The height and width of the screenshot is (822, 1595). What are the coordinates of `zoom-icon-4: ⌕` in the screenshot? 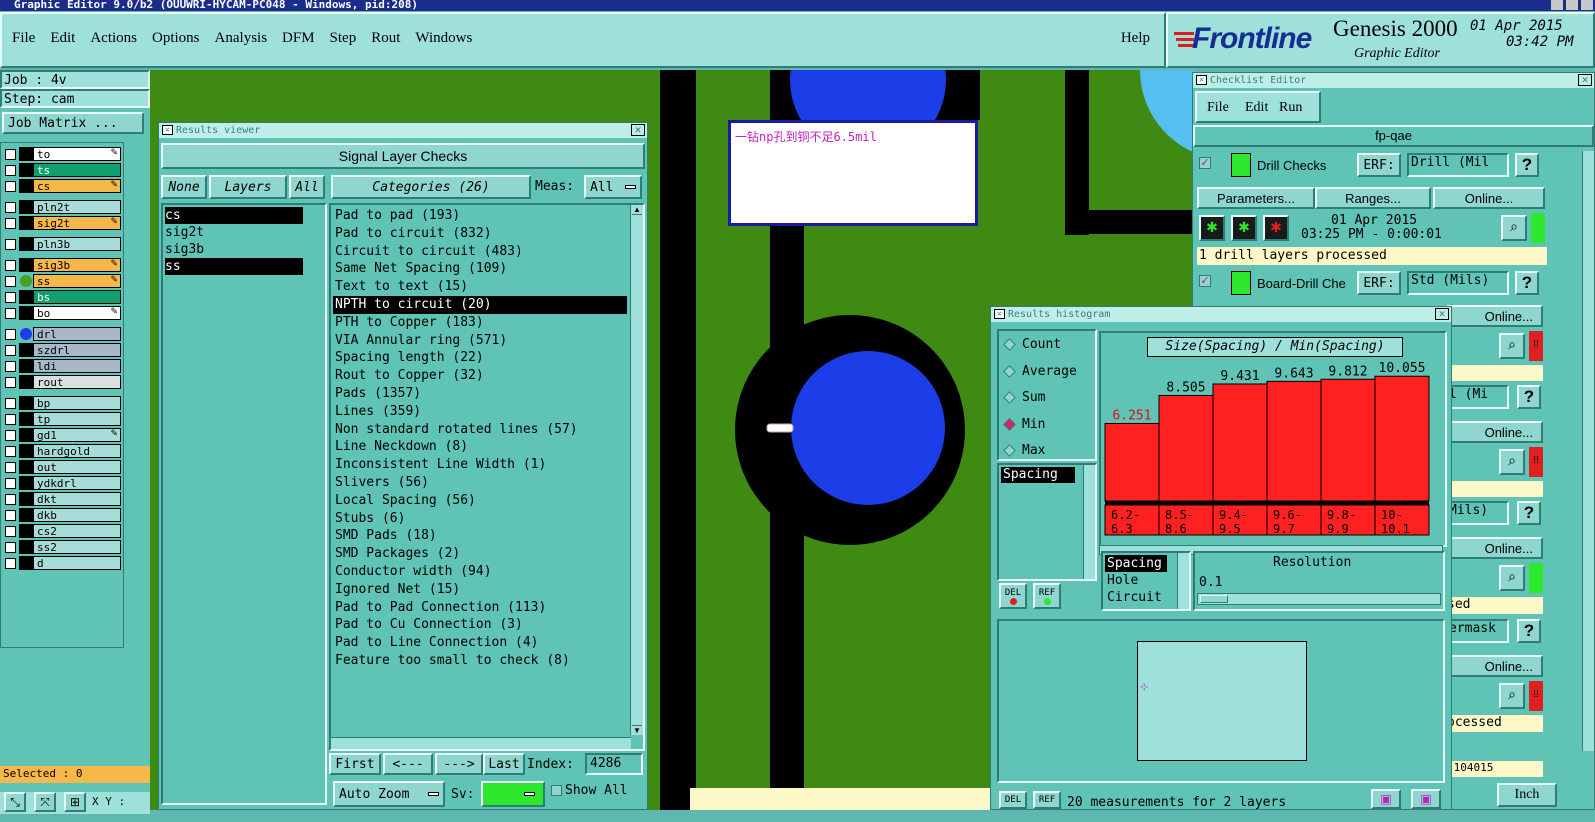 It's located at (1512, 578).